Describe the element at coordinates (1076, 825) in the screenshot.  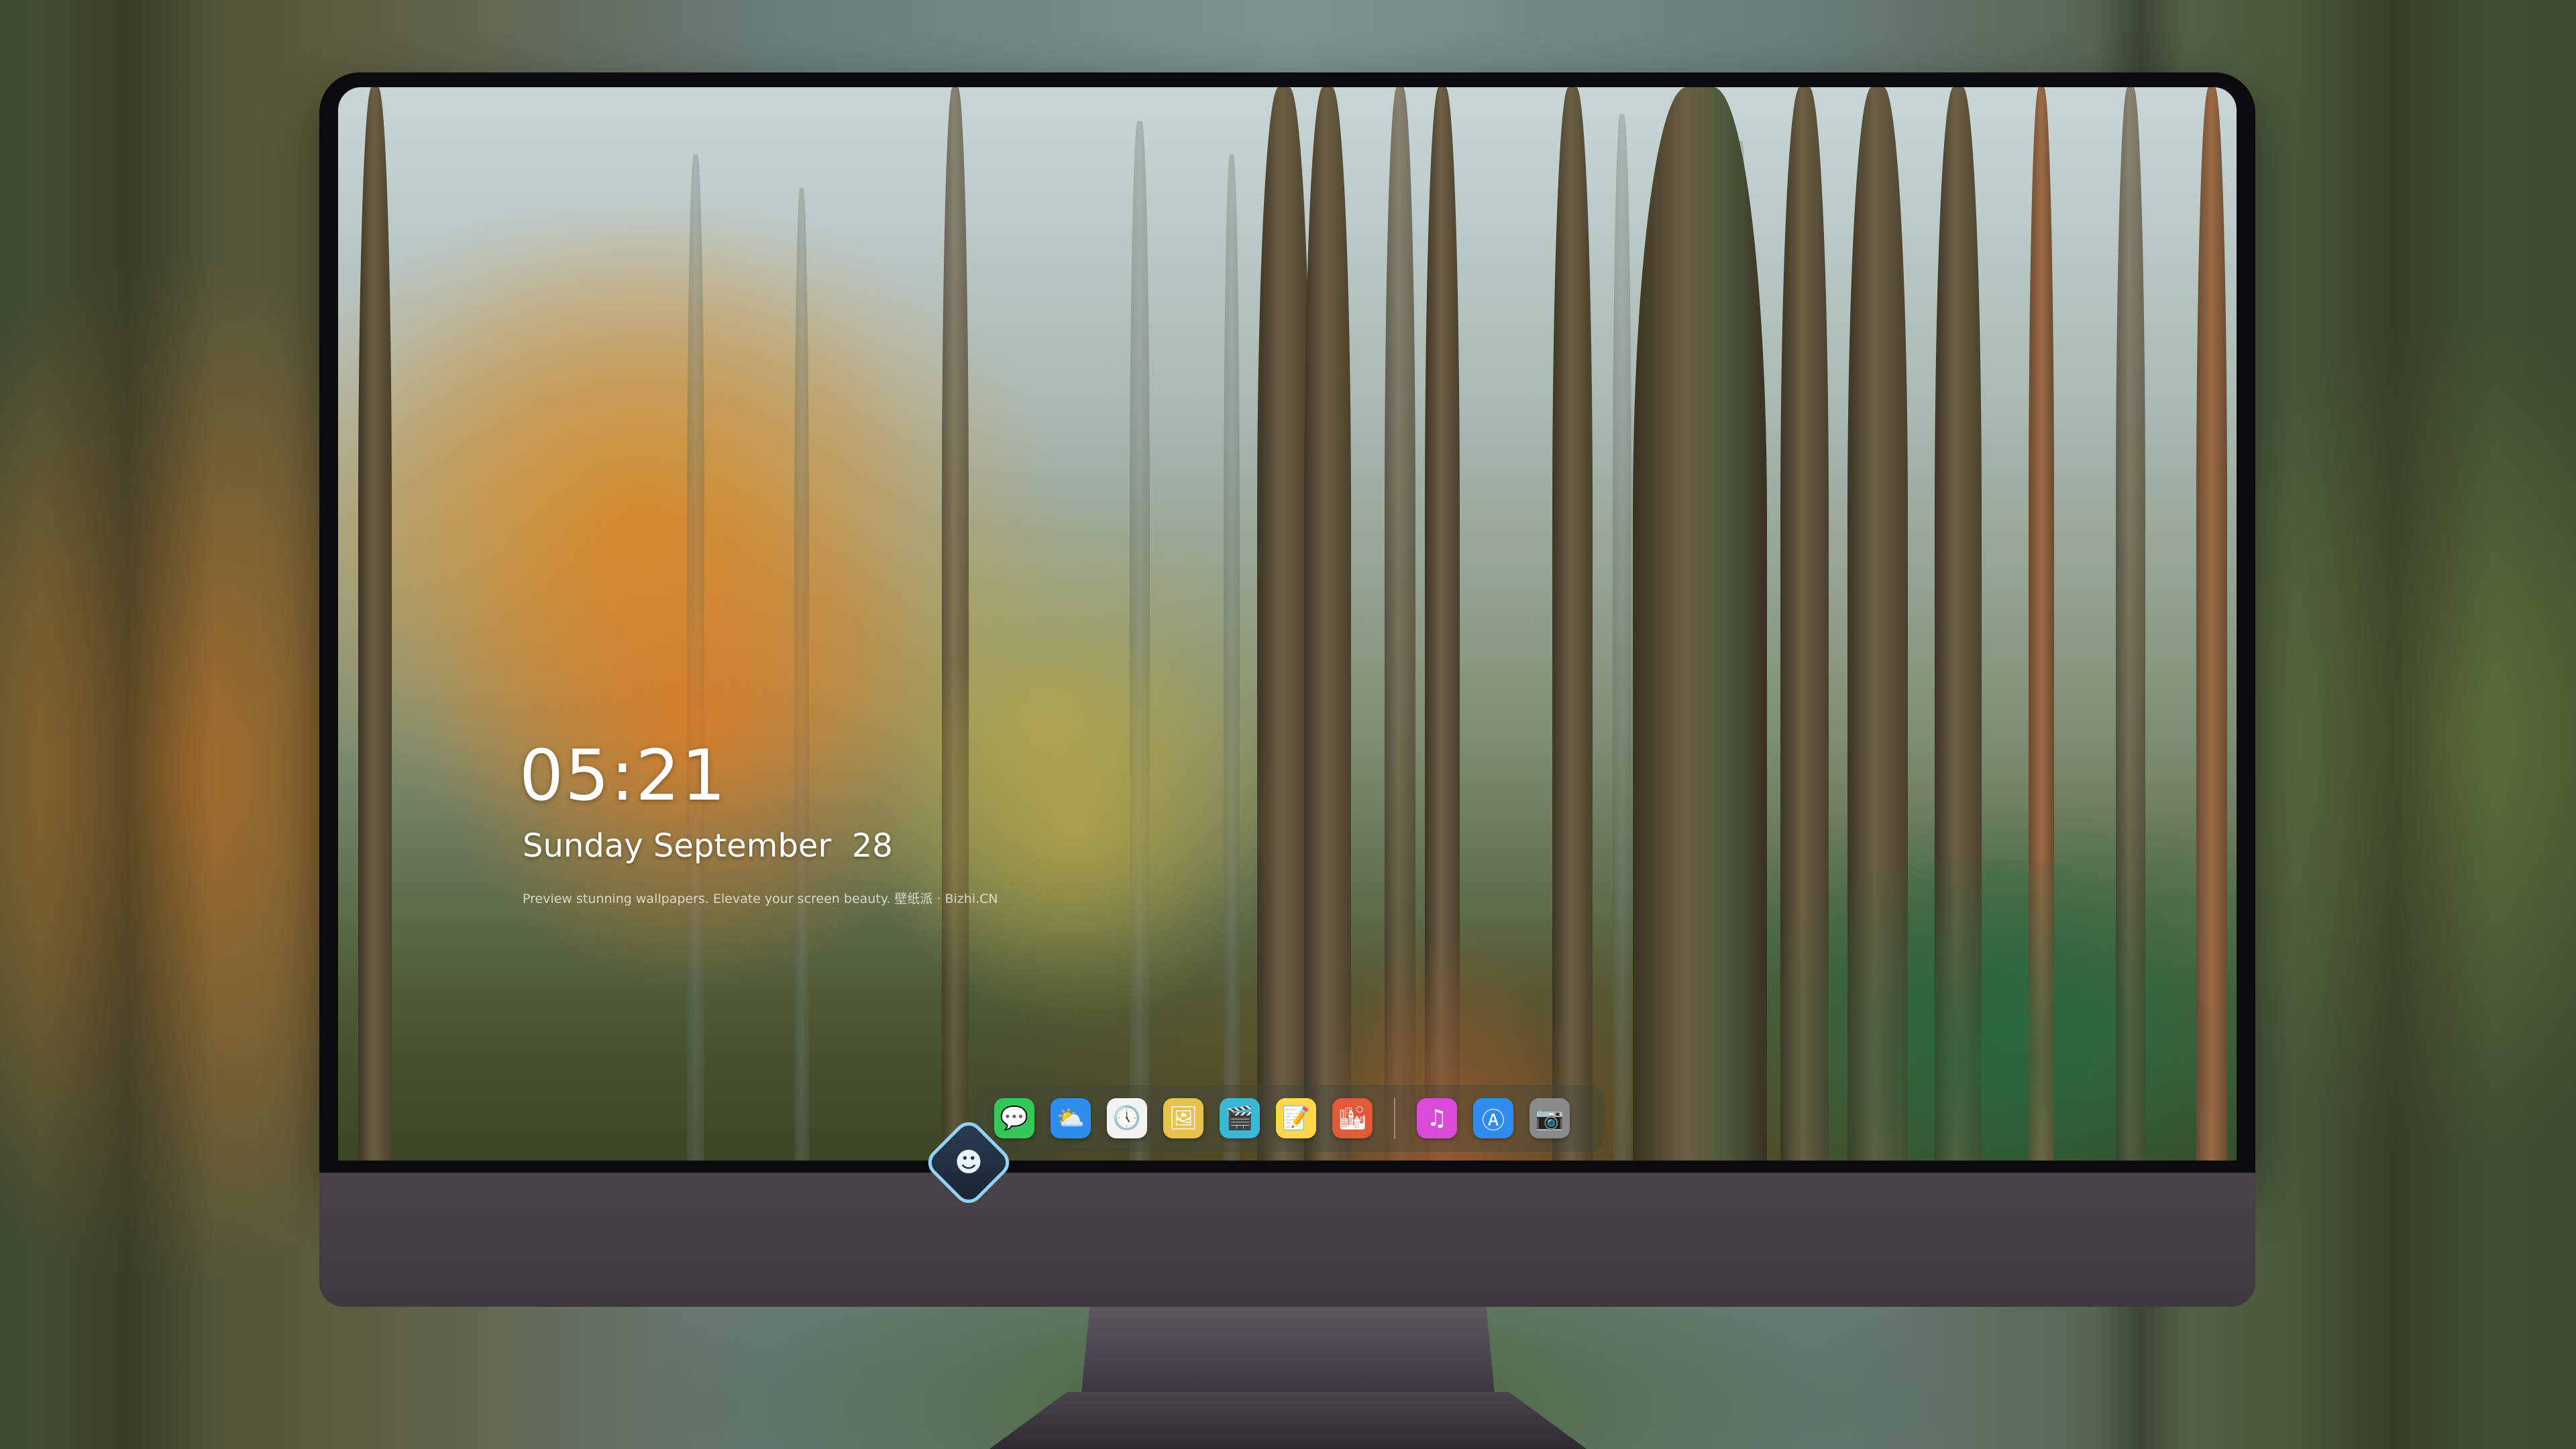
I see `yellow-foliage` at that location.